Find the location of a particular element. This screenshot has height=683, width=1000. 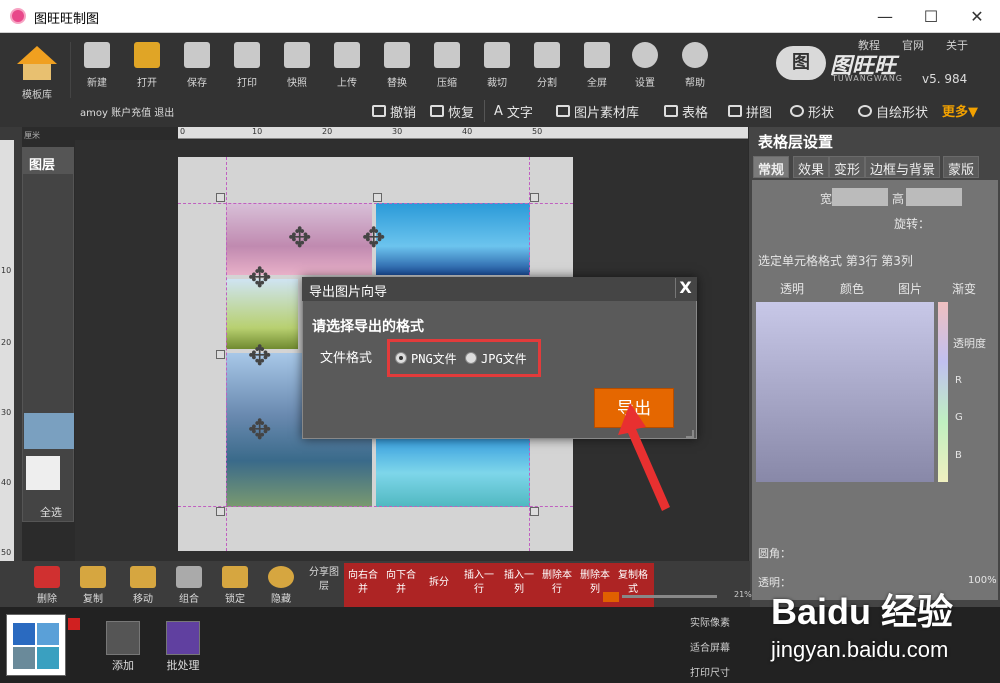

ruler-tick: 10 is located at coordinates (257, 131).